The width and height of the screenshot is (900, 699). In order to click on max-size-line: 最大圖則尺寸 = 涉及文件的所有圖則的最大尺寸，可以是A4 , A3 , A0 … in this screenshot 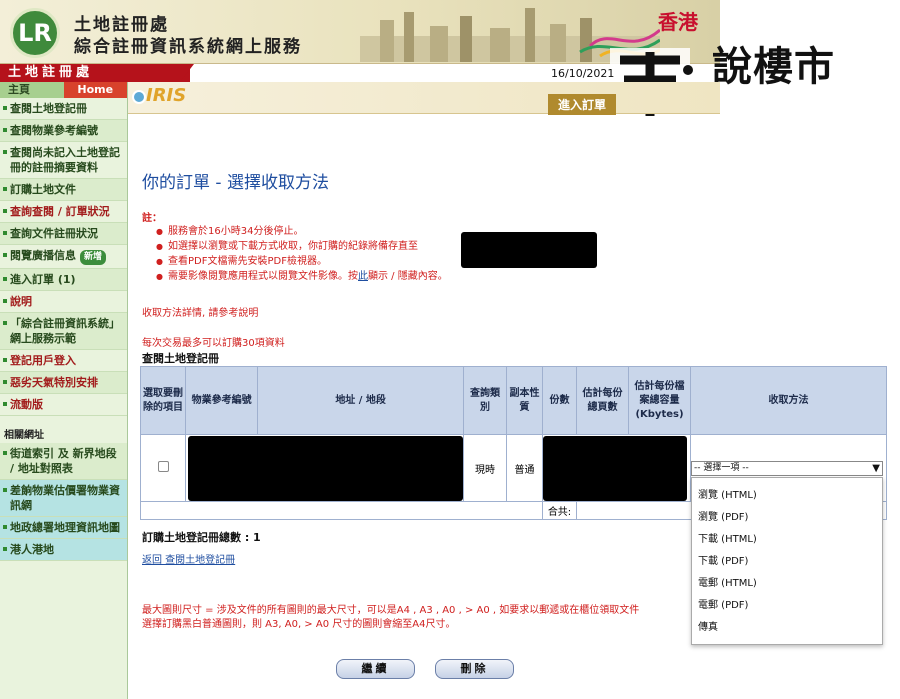, I will do `click(391, 610)`.